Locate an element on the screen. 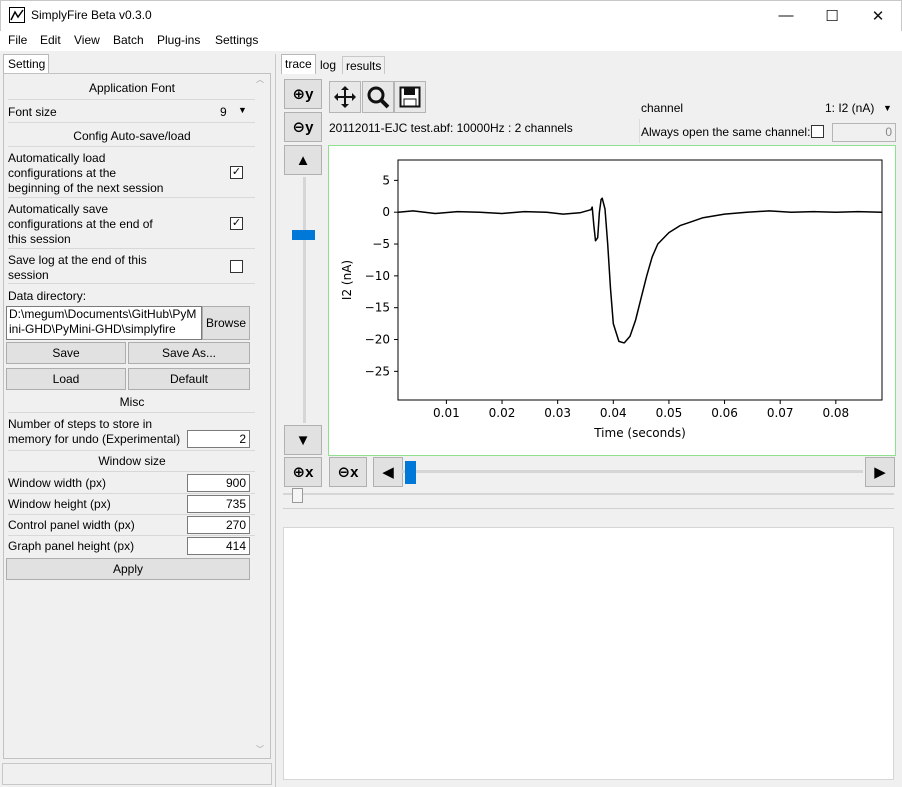 The height and width of the screenshot is (787, 902). window-width-input: 900 is located at coordinates (218, 483).